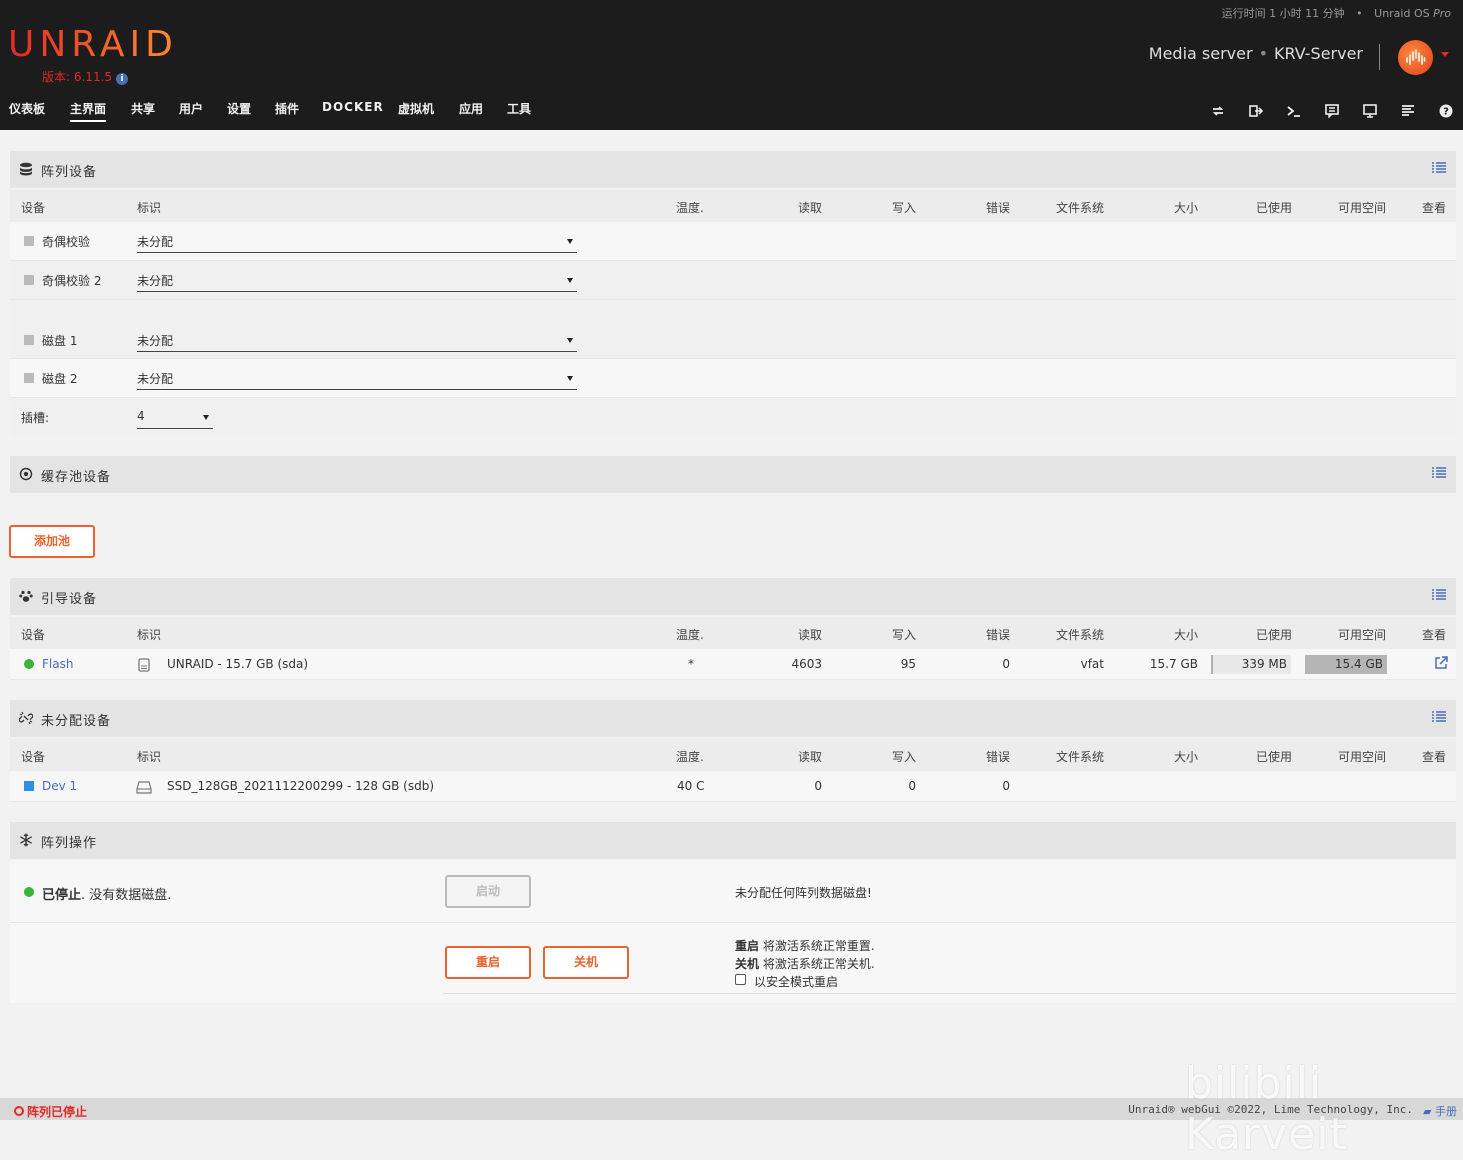  Describe the element at coordinates (733, 840) in the screenshot. I see `array-operation-panel-title: 阵列操作` at that location.